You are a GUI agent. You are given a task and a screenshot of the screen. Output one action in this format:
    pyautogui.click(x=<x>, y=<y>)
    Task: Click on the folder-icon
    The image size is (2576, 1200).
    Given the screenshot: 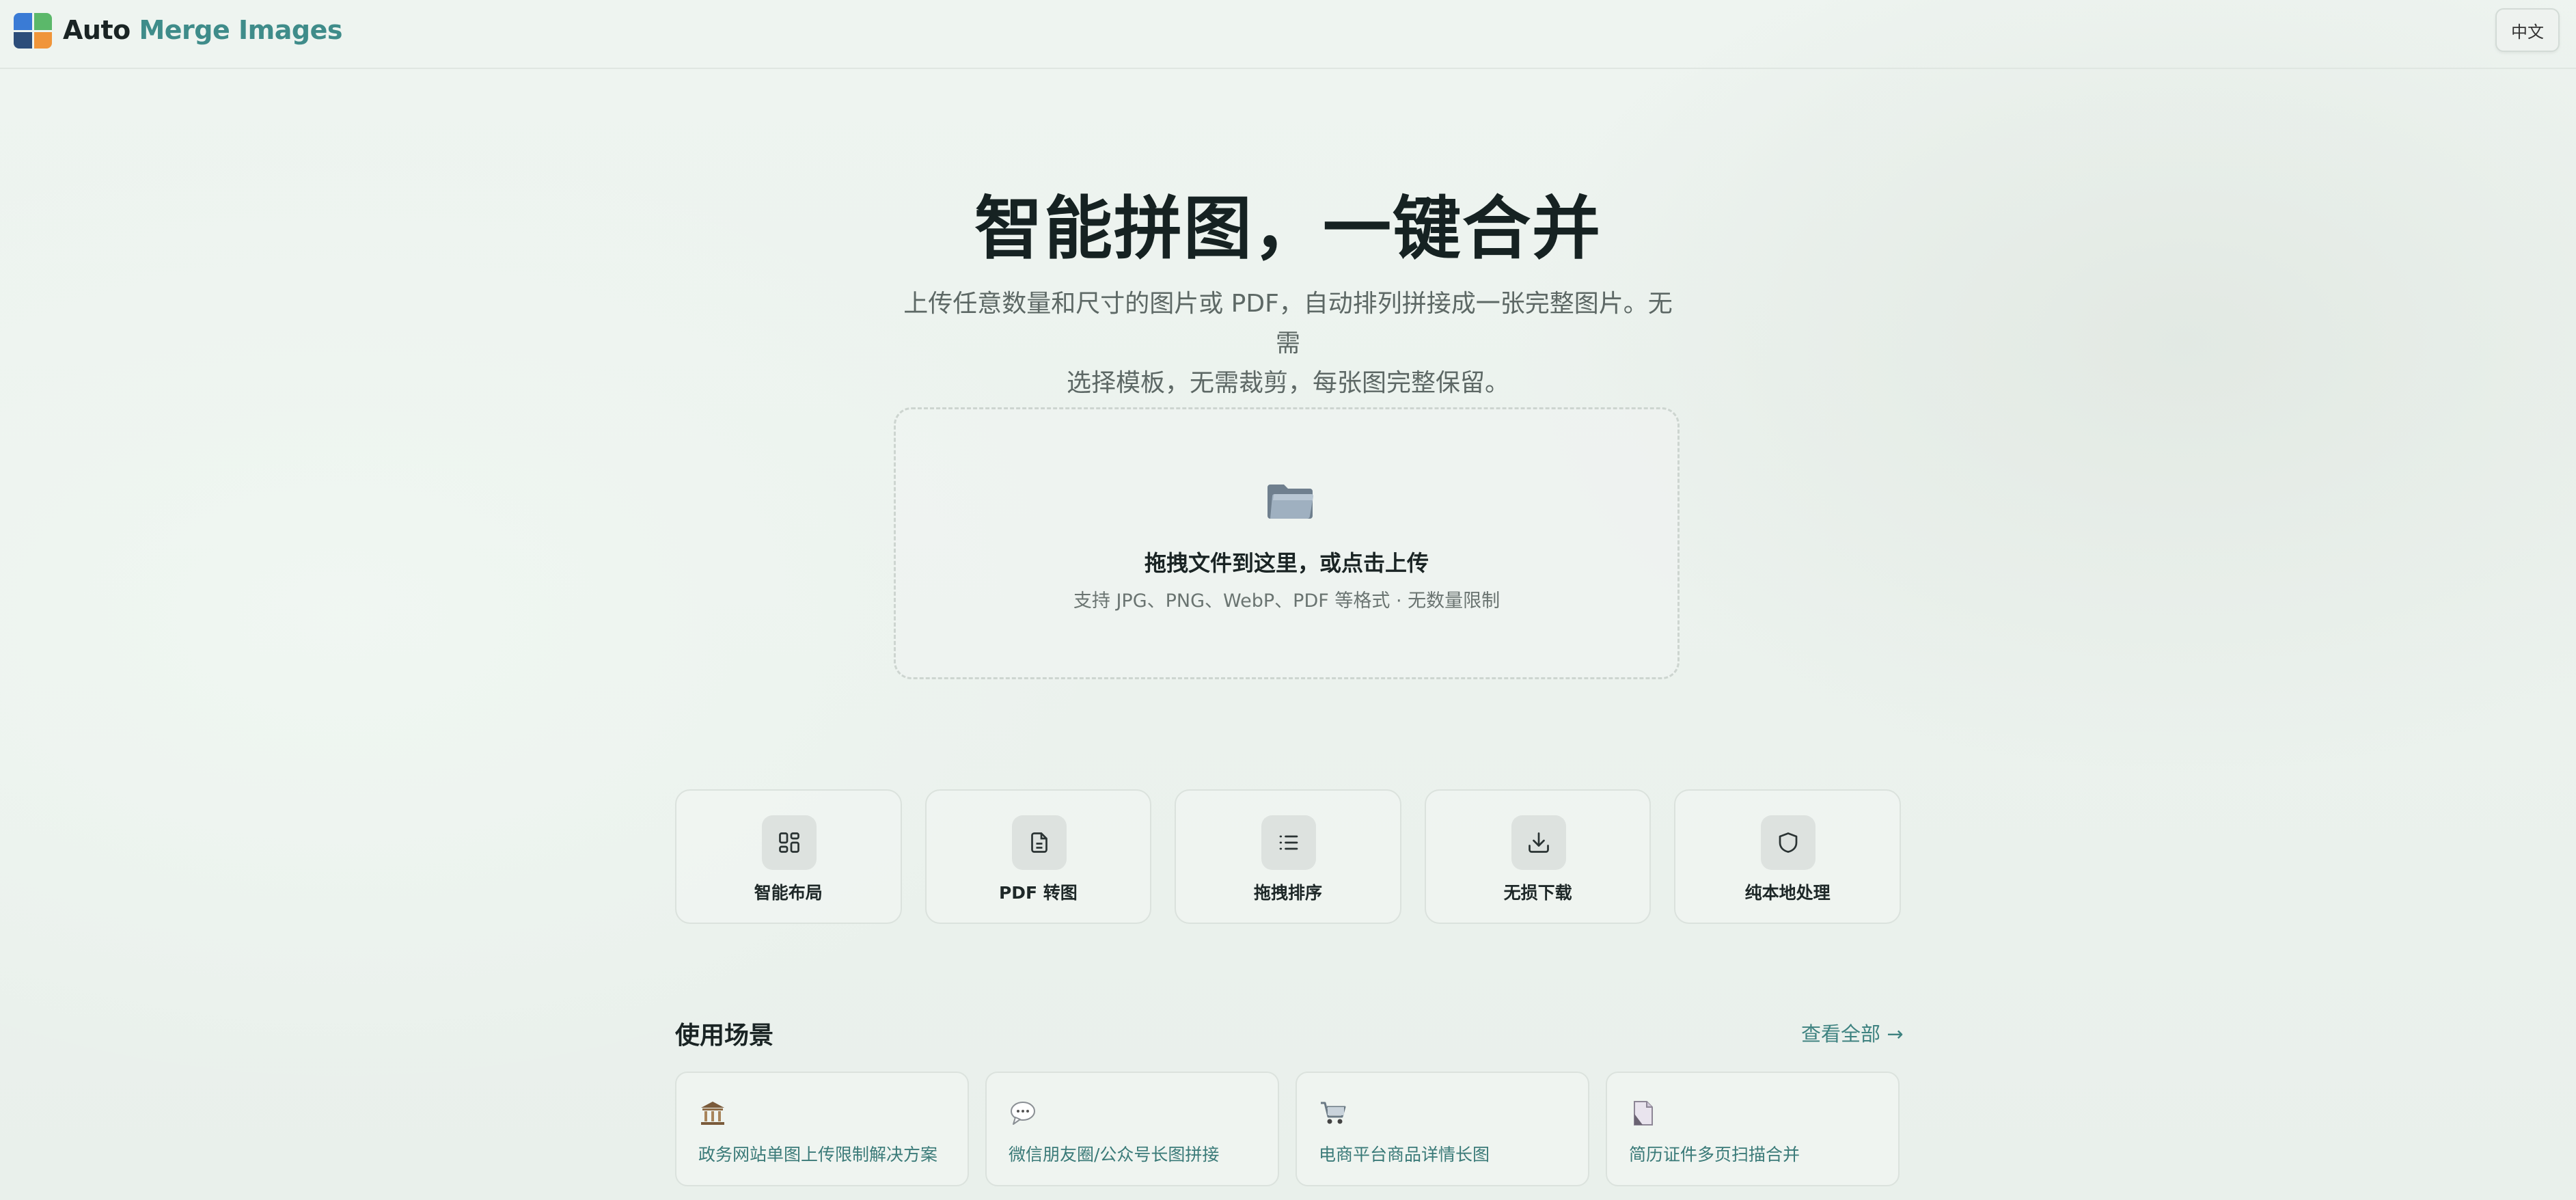 What is the action you would take?
    pyautogui.click(x=1290, y=502)
    